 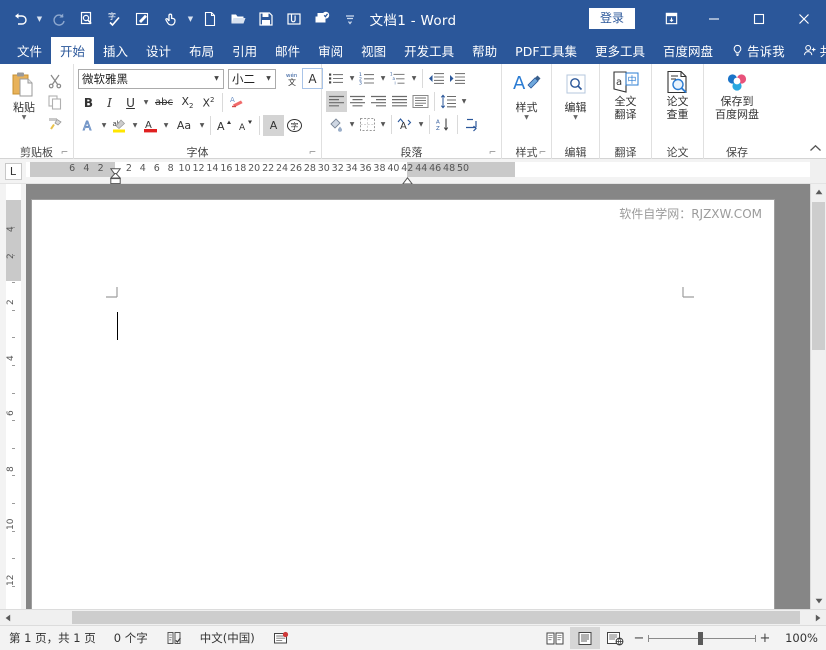 I want to click on font-name-caret-icon: ▼, so click(x=216, y=78).